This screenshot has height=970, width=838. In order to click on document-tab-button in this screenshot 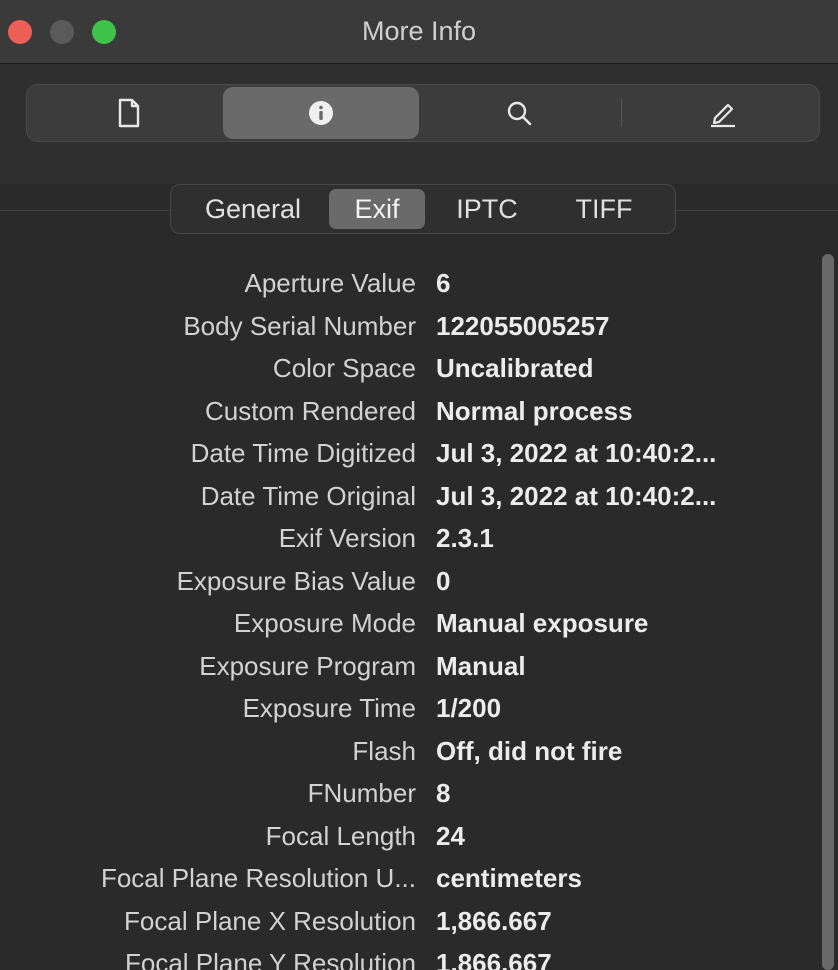, I will do `click(129, 113)`.